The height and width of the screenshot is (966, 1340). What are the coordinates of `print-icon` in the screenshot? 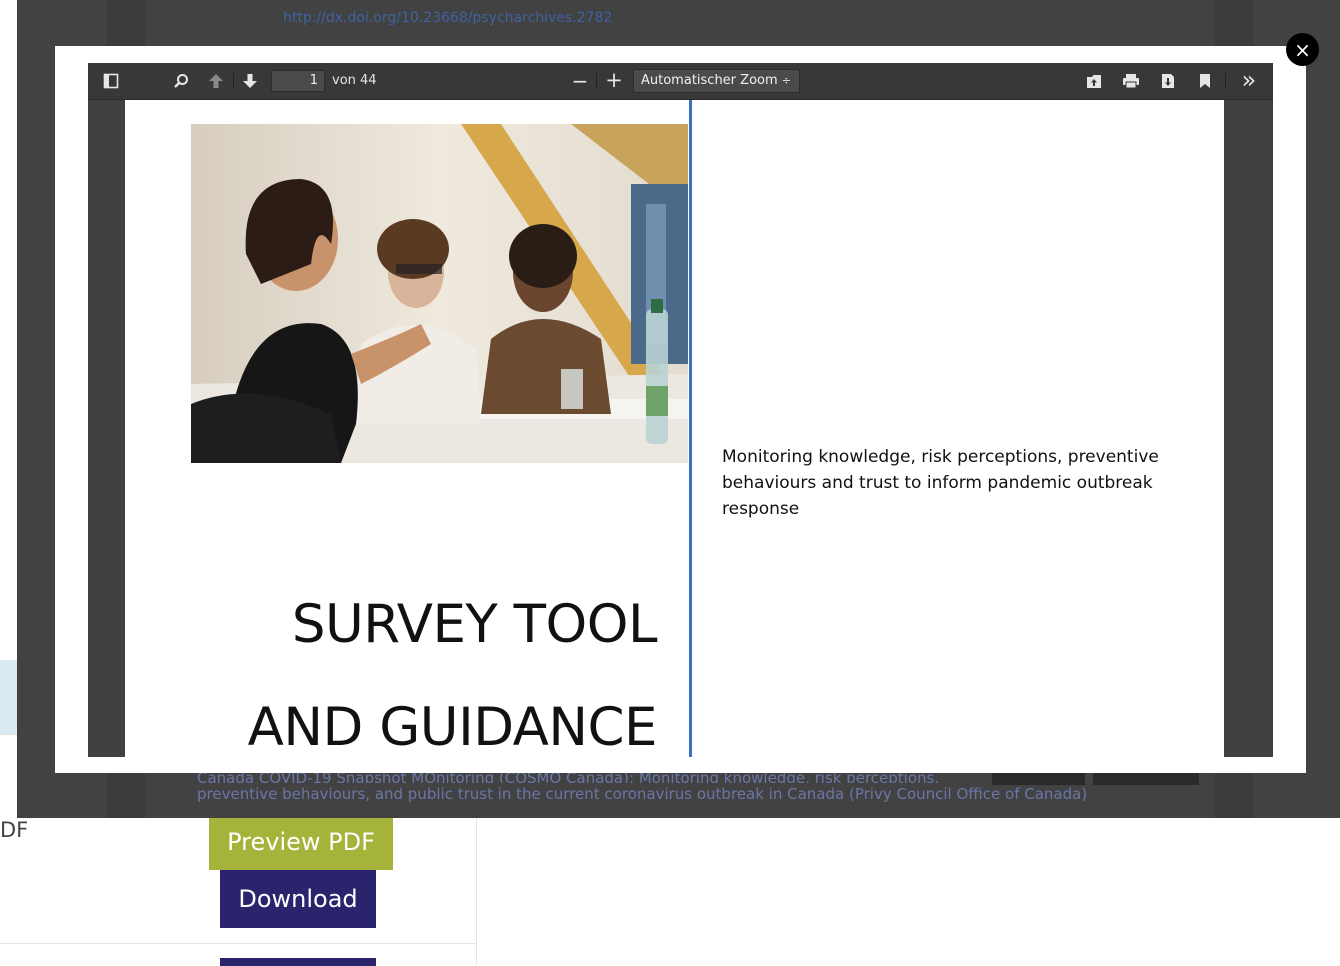 It's located at (1131, 81).